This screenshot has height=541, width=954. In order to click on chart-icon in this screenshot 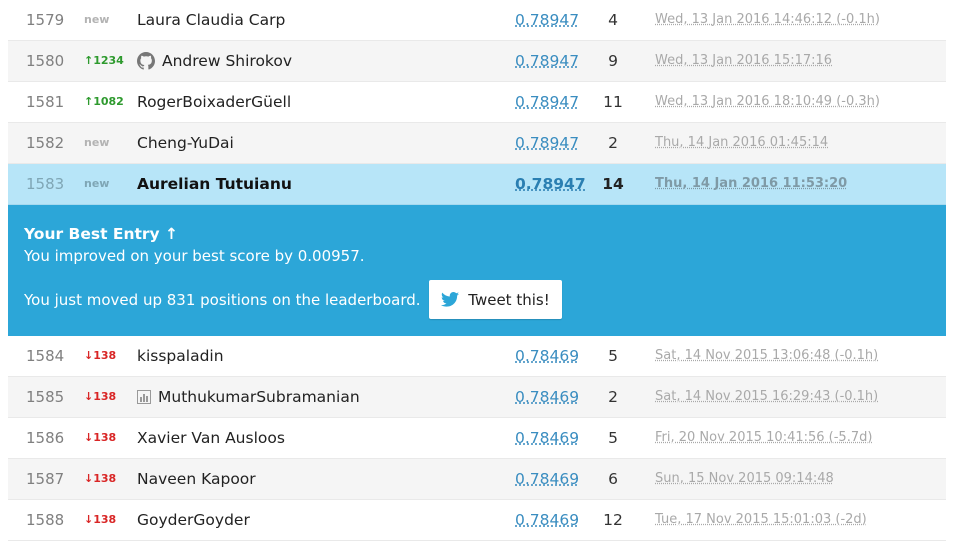, I will do `click(144, 397)`.